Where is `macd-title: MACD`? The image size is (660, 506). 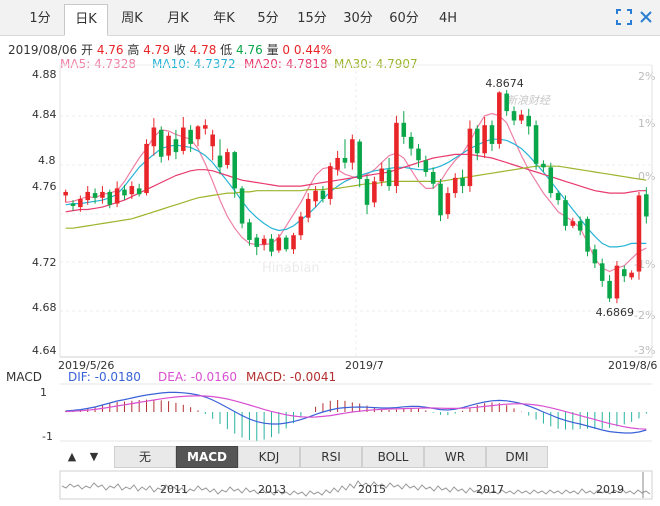 macd-title: MACD is located at coordinates (24, 377).